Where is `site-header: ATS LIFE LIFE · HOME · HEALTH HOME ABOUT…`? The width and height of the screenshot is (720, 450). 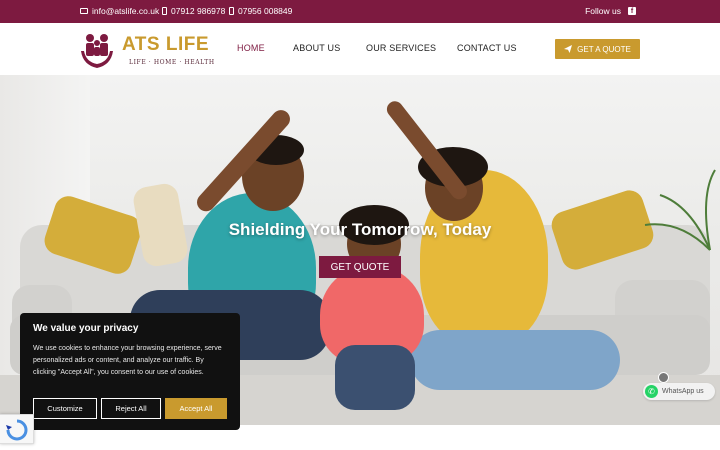 site-header: ATS LIFE LIFE · HOME · HEALTH HOME ABOUT… is located at coordinates (360, 49).